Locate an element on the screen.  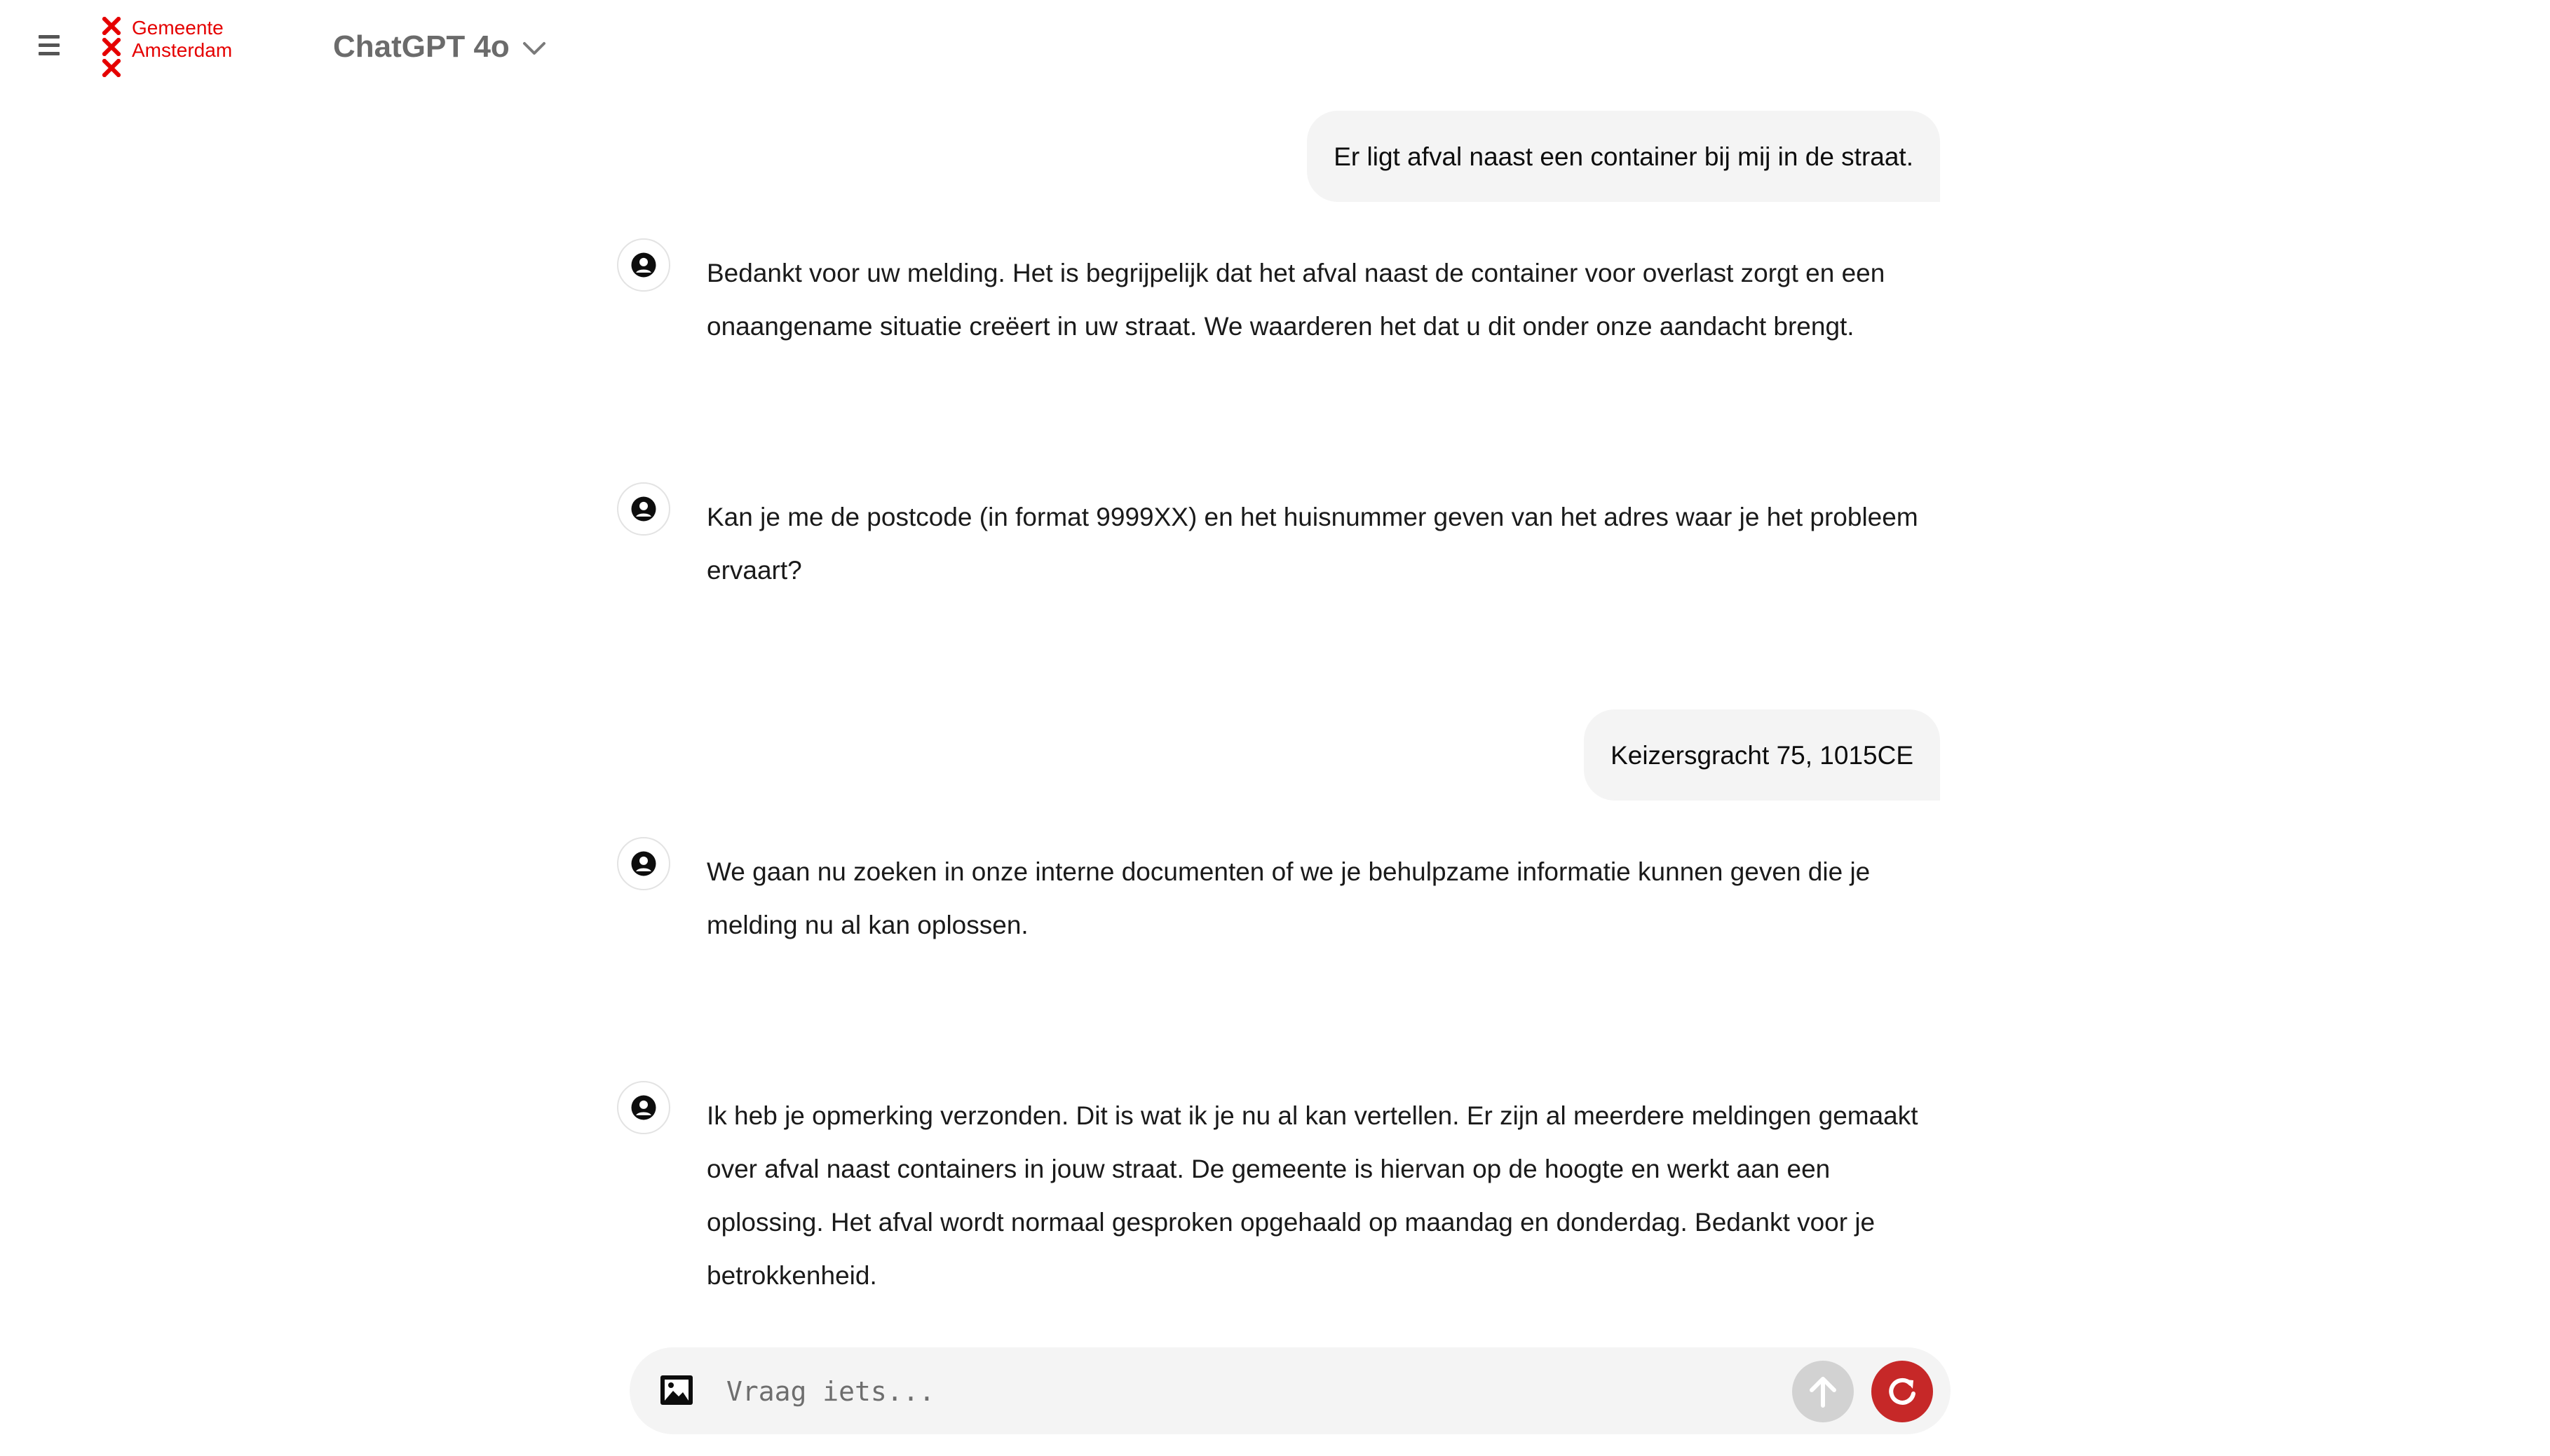
hamburger-icon is located at coordinates (49, 37).